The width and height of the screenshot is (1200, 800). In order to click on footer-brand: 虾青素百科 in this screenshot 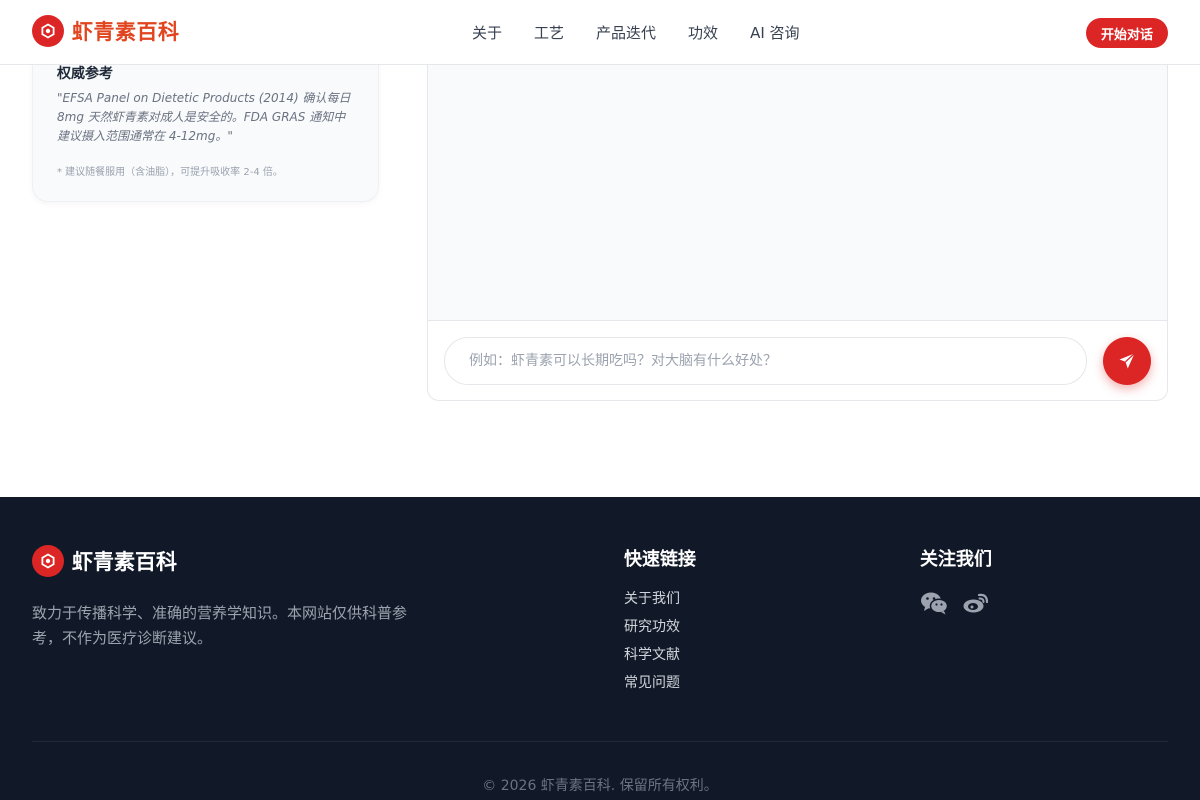, I will do `click(104, 561)`.